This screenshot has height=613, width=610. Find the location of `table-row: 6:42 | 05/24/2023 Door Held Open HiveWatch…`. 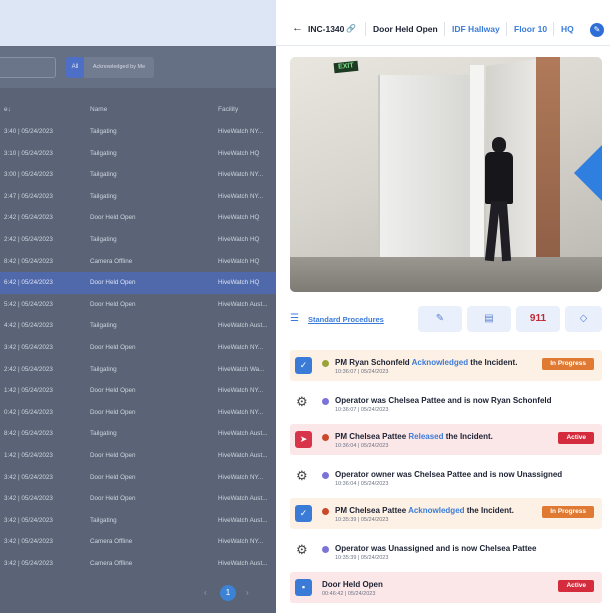

table-row: 6:42 | 05/24/2023 Door Held Open HiveWatch… is located at coordinates (138, 283).